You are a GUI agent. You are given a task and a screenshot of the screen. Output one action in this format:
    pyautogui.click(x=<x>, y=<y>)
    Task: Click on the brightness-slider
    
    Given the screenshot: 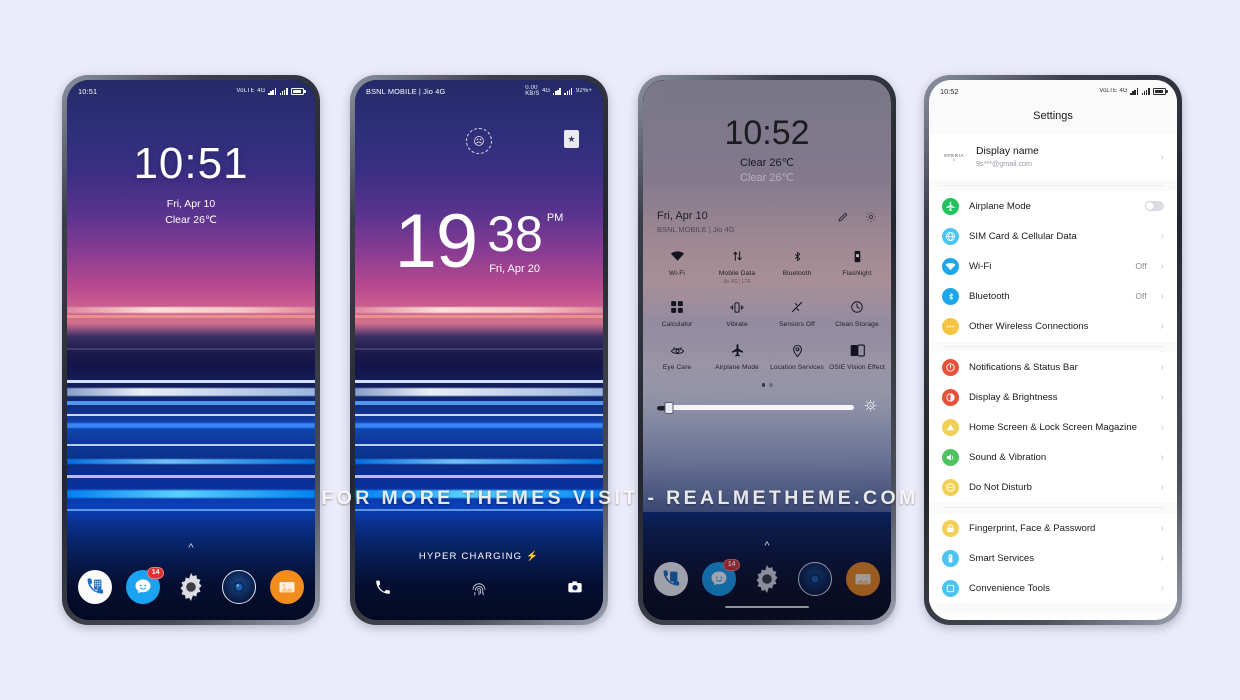 What is the action you would take?
    pyautogui.click(x=755, y=407)
    